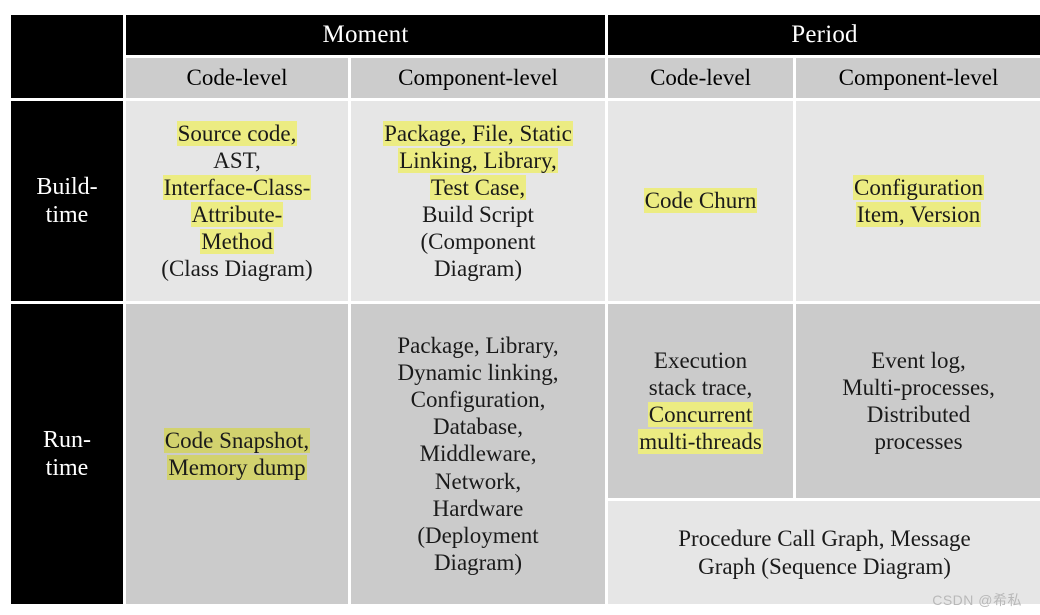  What do you see at coordinates (478, 400) in the screenshot?
I see `cell-text-line: Configuration,` at bounding box center [478, 400].